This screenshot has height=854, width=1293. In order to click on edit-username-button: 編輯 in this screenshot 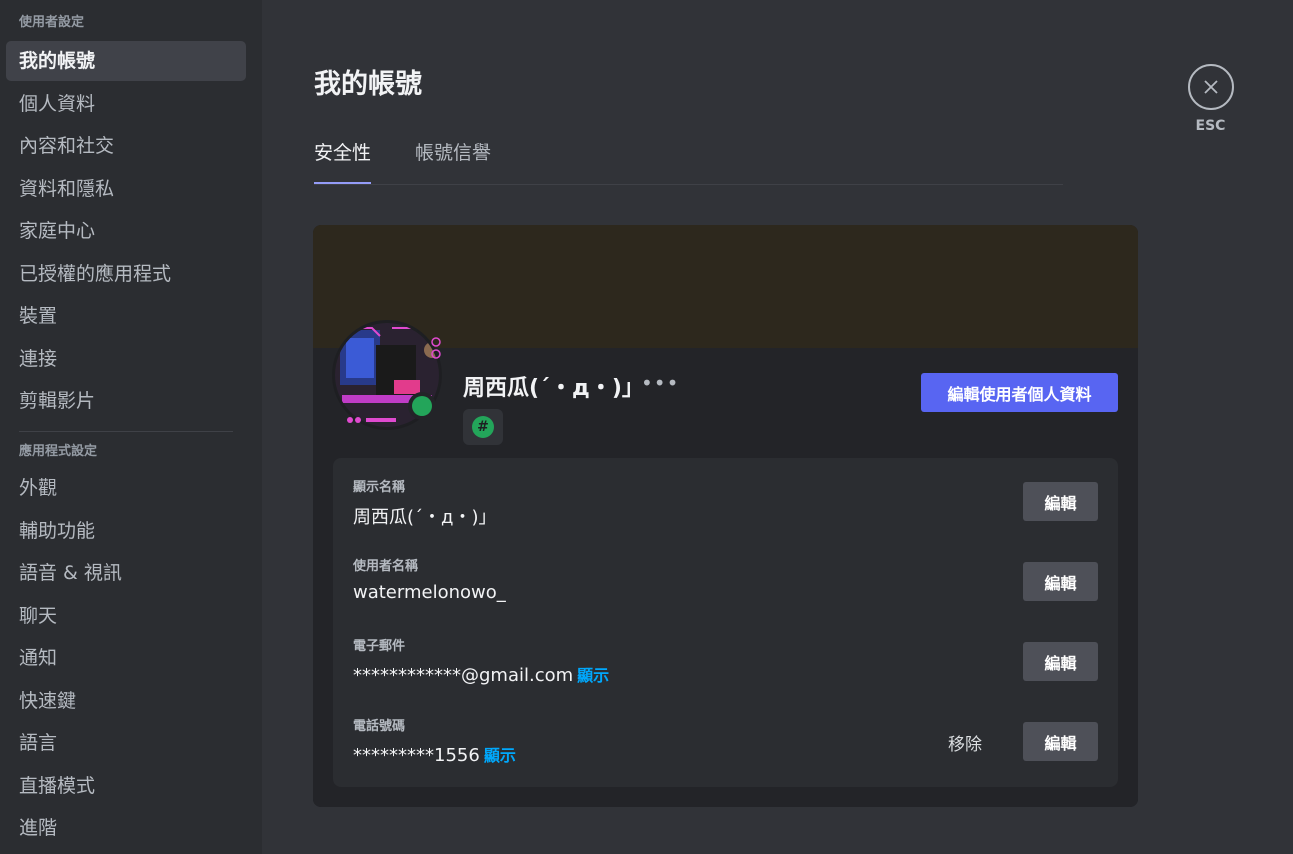, I will do `click(1060, 581)`.